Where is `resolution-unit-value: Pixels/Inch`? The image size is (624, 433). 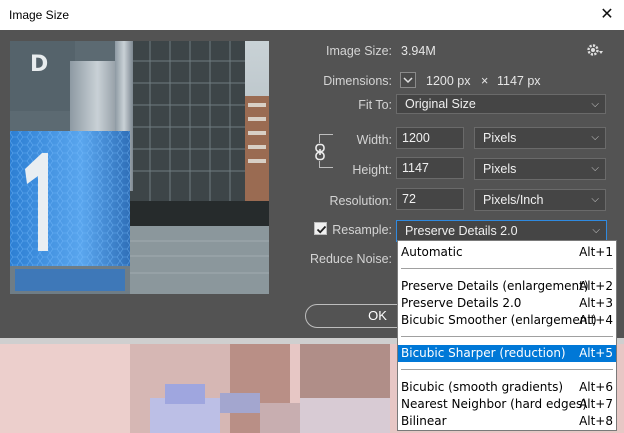 resolution-unit-value: Pixels/Inch is located at coordinates (513, 200).